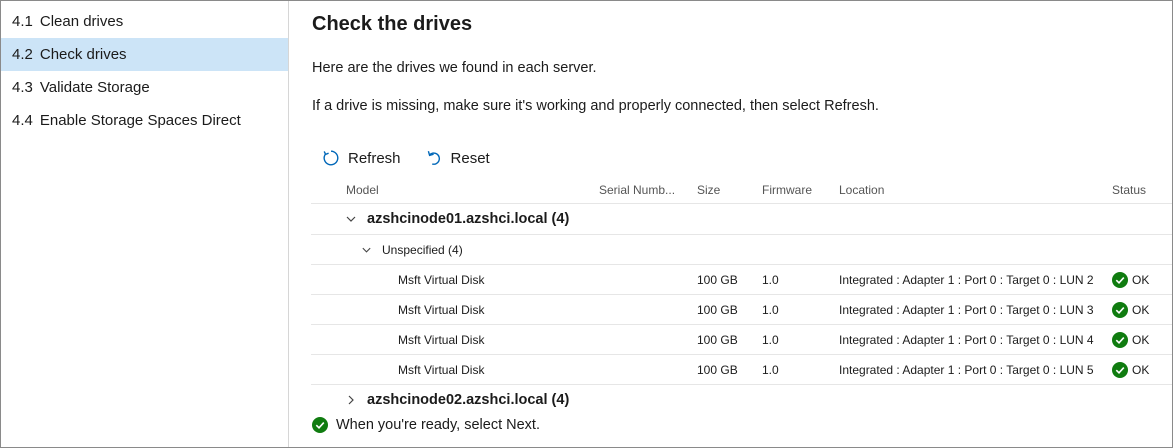 This screenshot has height=448, width=1173. What do you see at coordinates (140, 120) in the screenshot?
I see `sidebar-item-label: Enable Storage Spaces Direct` at bounding box center [140, 120].